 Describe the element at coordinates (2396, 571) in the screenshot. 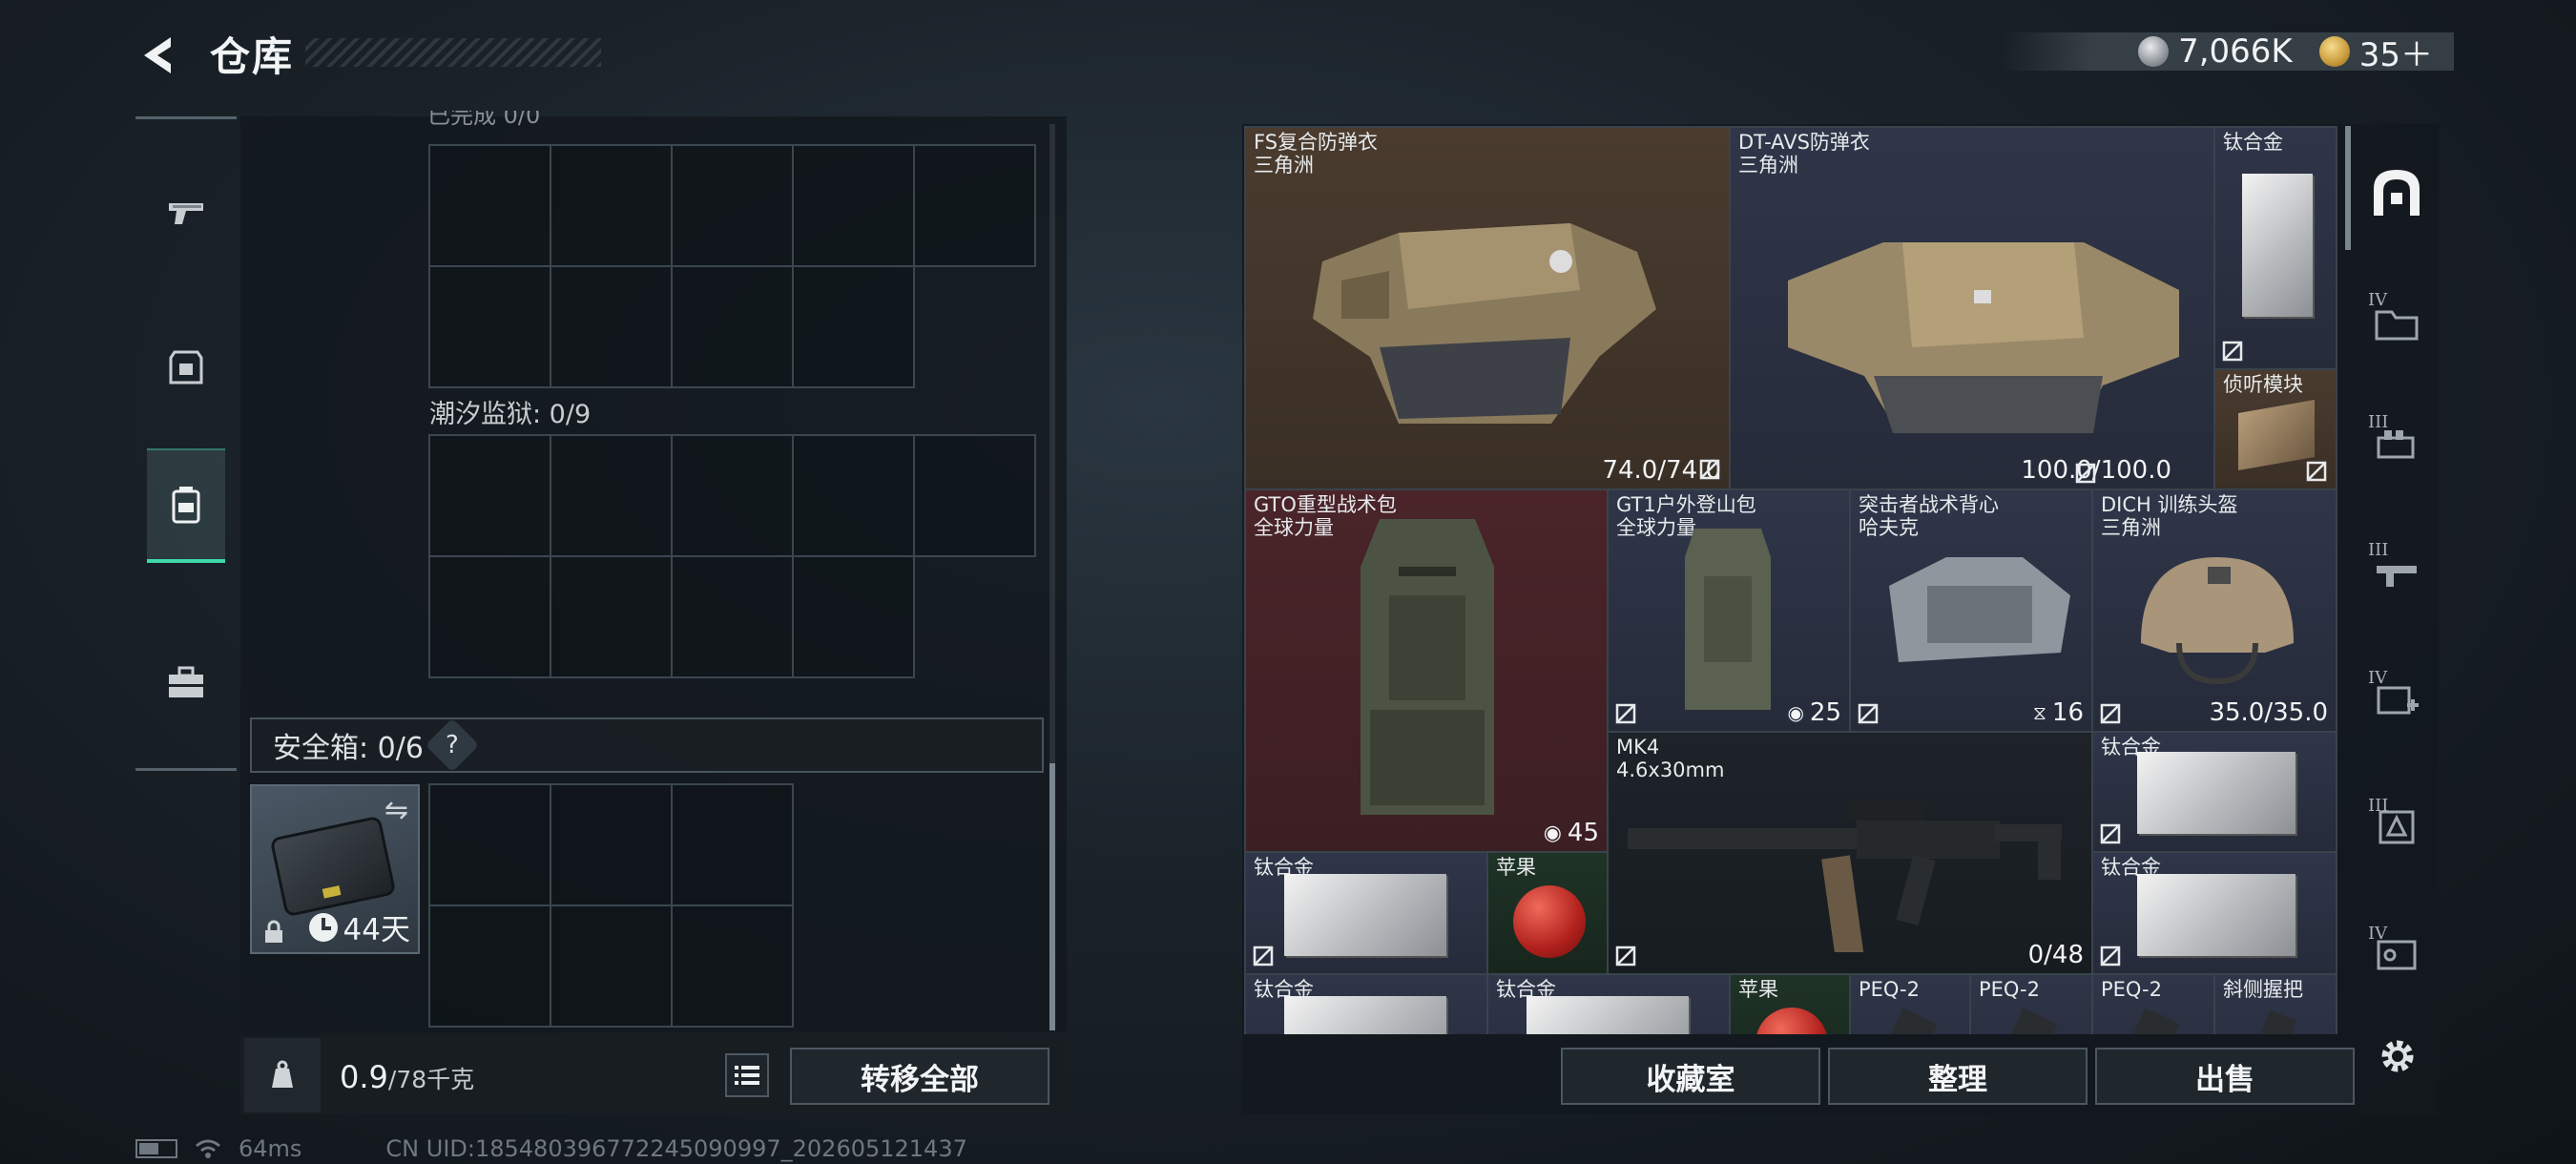

I see `filter-tier-3-weapon: III` at that location.